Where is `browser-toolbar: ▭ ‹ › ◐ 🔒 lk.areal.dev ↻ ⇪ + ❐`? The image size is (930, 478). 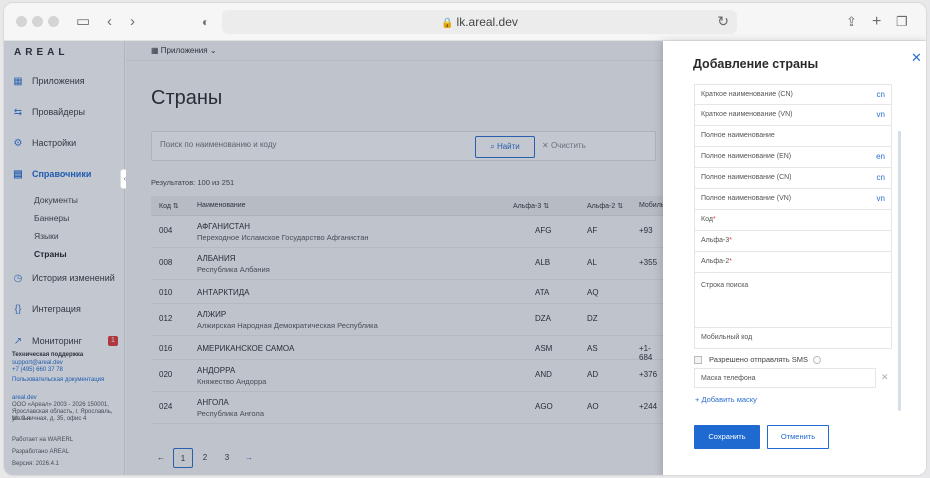
browser-toolbar: ▭ ‹ › ◐ 🔒 lk.areal.dev ↻ ⇪ + ❐ is located at coordinates (465, 22).